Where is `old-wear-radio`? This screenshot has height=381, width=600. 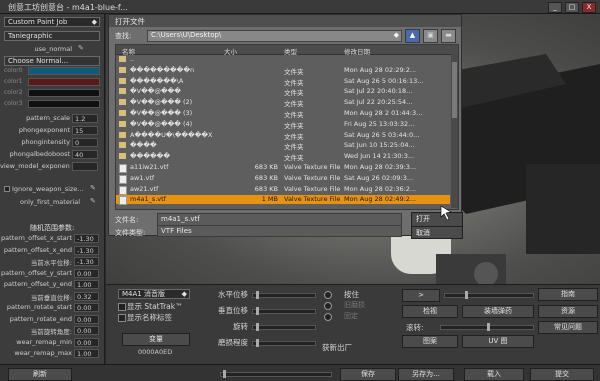 old-wear-radio is located at coordinates (328, 306).